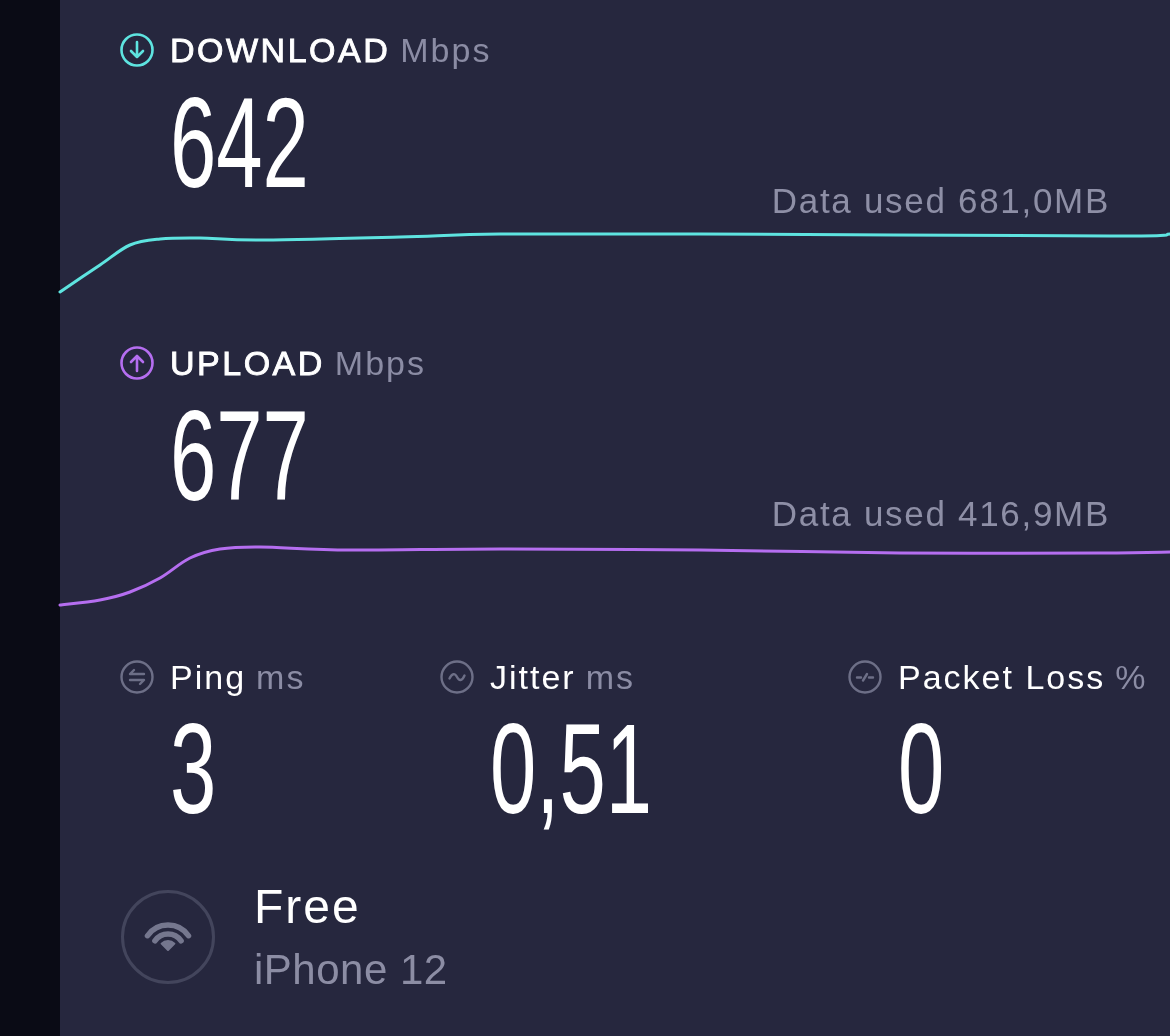 This screenshot has width=1170, height=1036. What do you see at coordinates (1131, 677) in the screenshot?
I see `unit-label: %` at bounding box center [1131, 677].